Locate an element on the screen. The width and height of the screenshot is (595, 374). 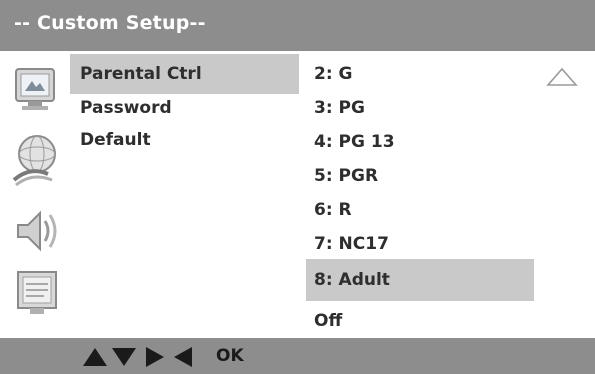
menu-item-default: Default is located at coordinates (115, 140).